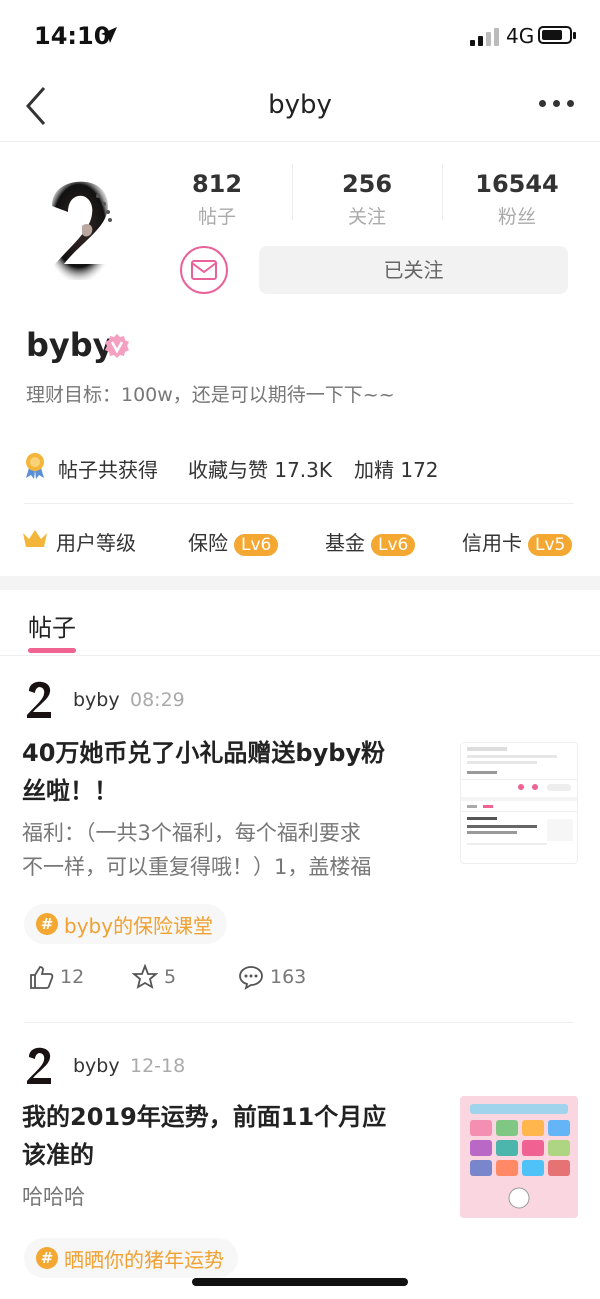 The height and width of the screenshot is (1299, 600). I want to click on favs-count: 收藏与赞 17.3K, so click(260, 470).